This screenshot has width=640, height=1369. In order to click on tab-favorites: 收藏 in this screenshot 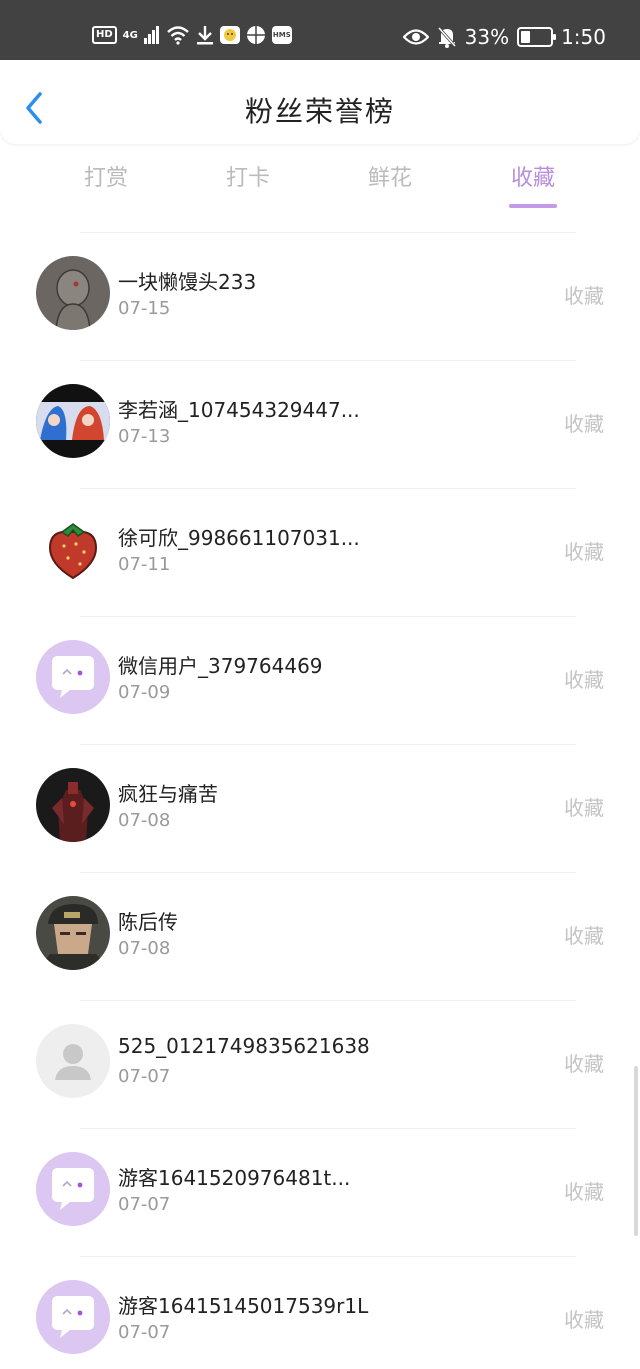, I will do `click(533, 184)`.